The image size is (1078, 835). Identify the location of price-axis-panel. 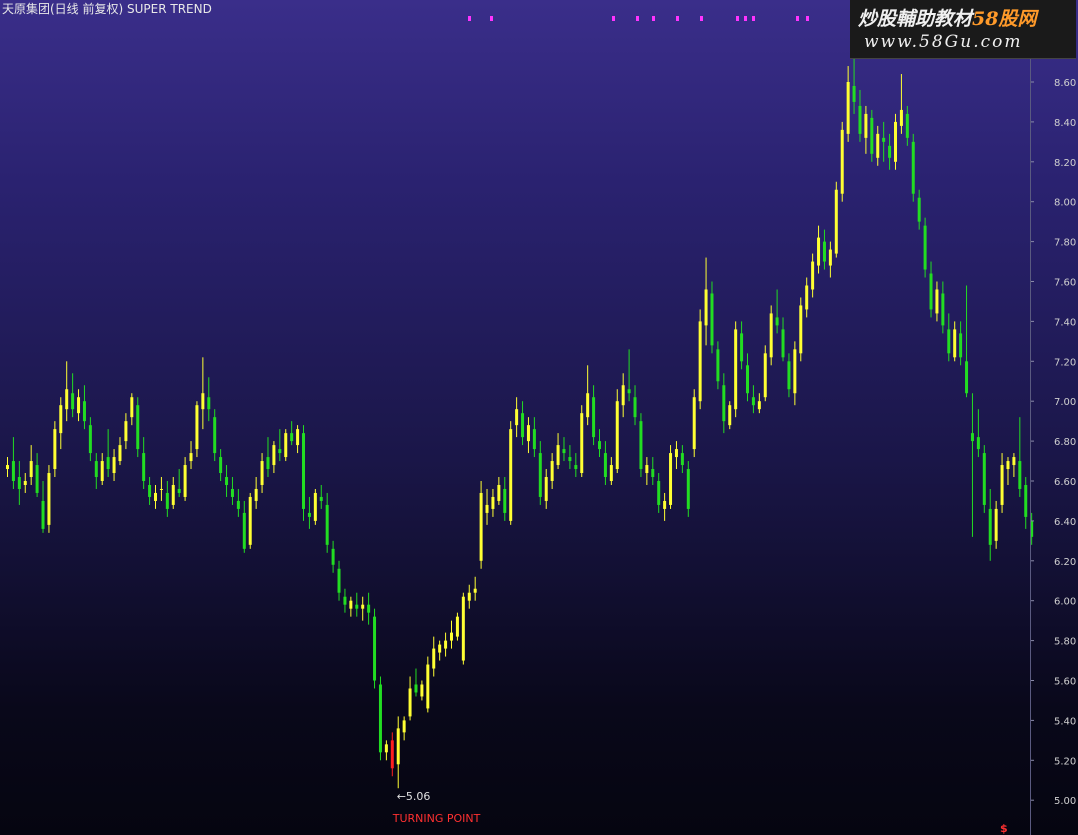
(1054, 417).